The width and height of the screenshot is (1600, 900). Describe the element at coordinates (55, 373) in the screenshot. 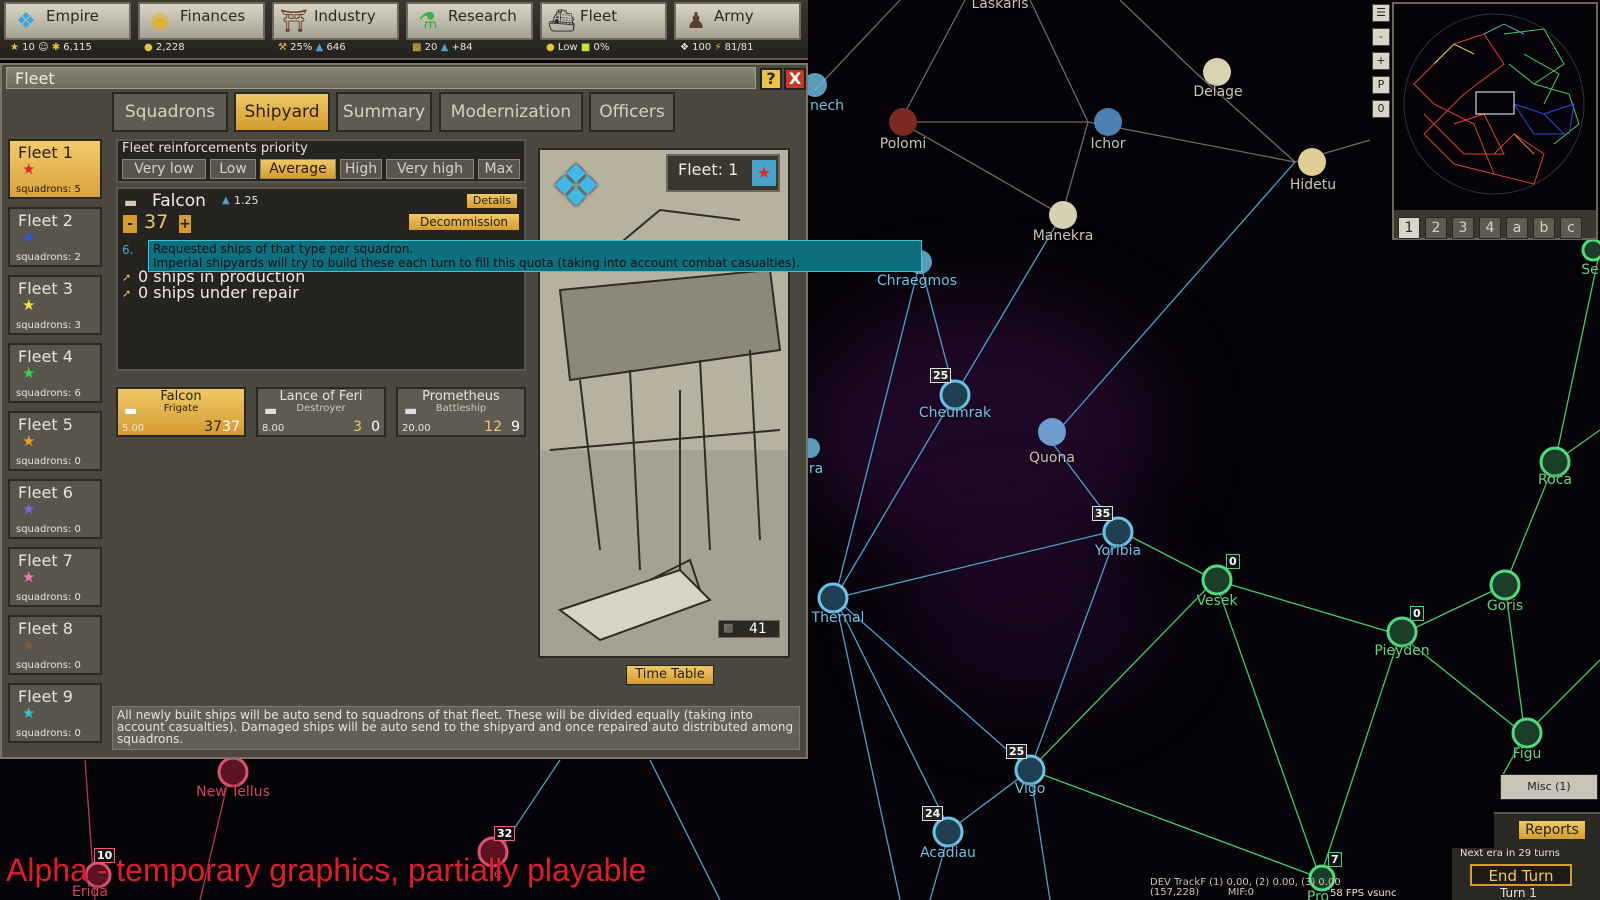

I see `fleet-button-4: Fleet 4 ★ squadrons: 6` at that location.